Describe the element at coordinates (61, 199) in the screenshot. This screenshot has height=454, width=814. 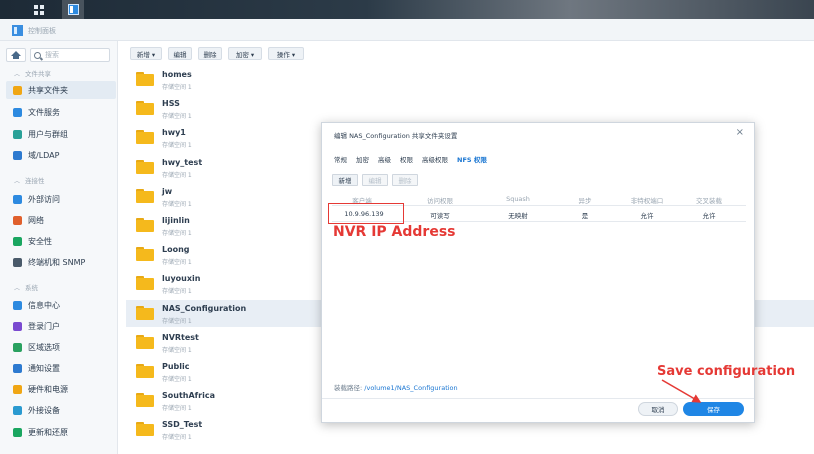
I see `sidebar-item-external-access: 外部访问` at that location.